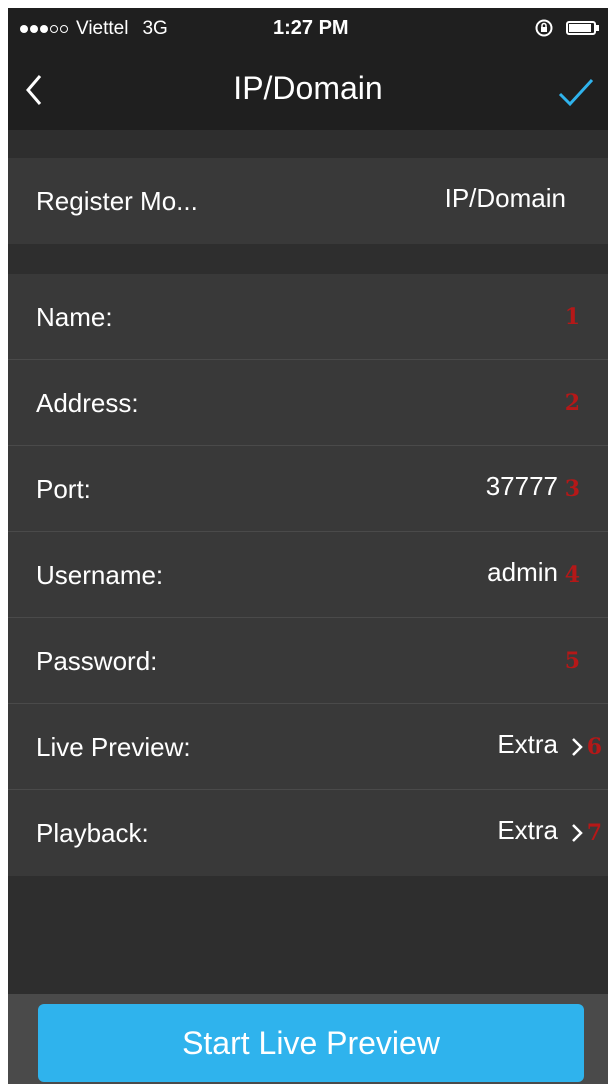 Image resolution: width=610 pixels, height=1084 pixels. Describe the element at coordinates (113, 747) in the screenshot. I see `live-preview-label: Live Preview:` at that location.